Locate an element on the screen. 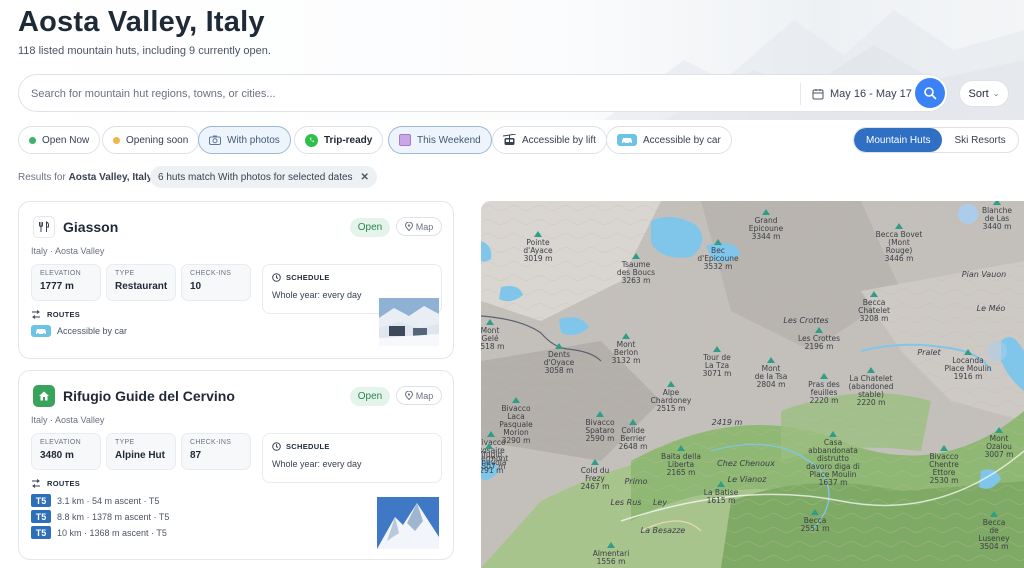  results-prefix: Results for is located at coordinates (42, 177).